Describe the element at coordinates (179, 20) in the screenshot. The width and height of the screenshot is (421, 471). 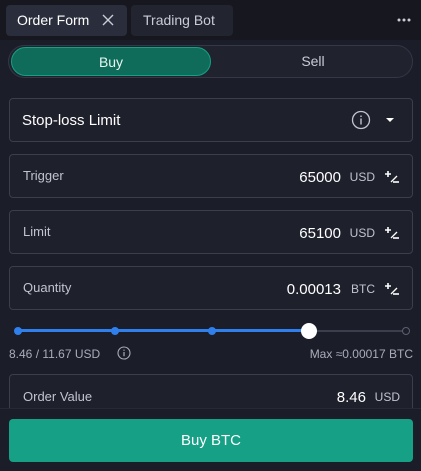
I see `tab-label: Trading Bot` at that location.